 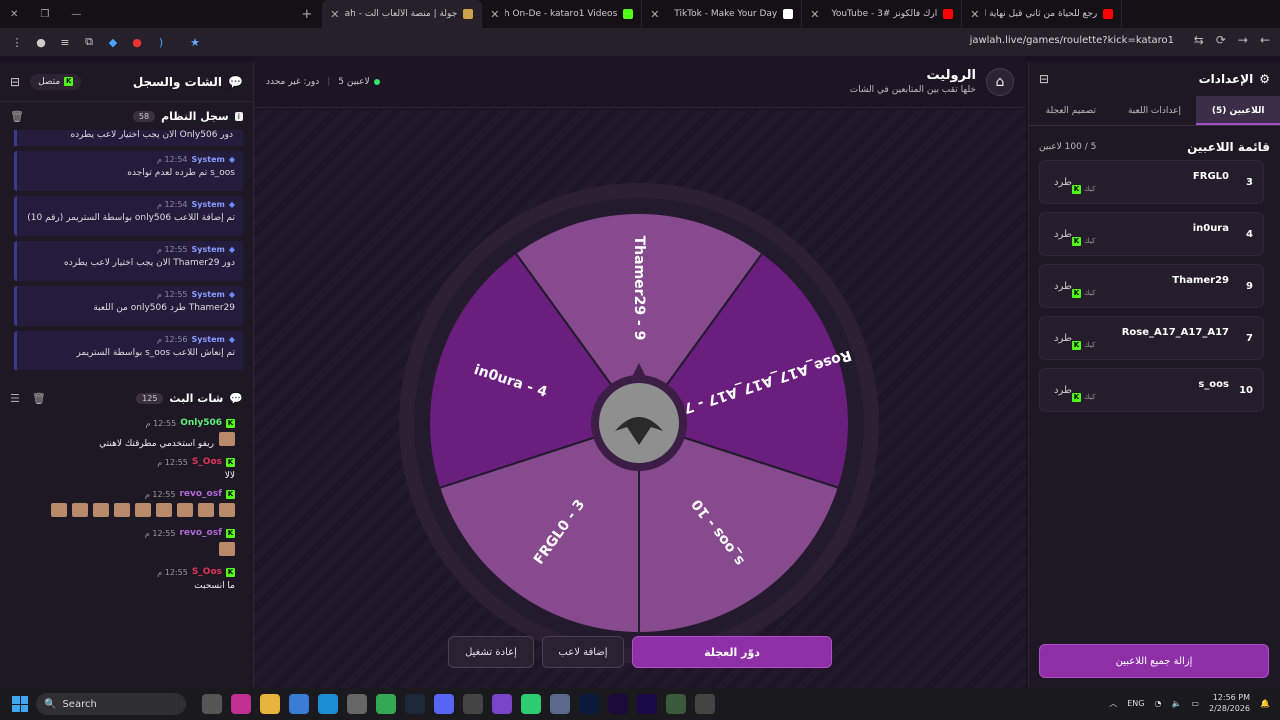 What do you see at coordinates (299, 704) in the screenshot?
I see `store-icon` at bounding box center [299, 704].